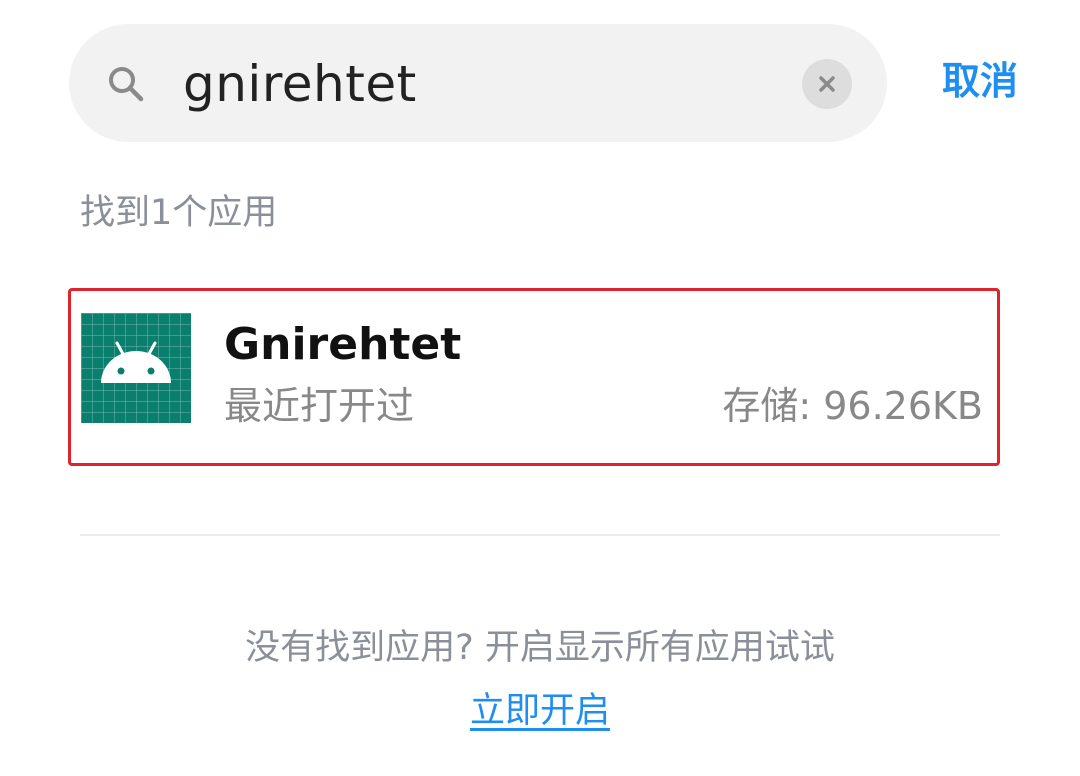 This screenshot has height=776, width=1080. What do you see at coordinates (136, 368) in the screenshot?
I see `android-app-icon` at bounding box center [136, 368].